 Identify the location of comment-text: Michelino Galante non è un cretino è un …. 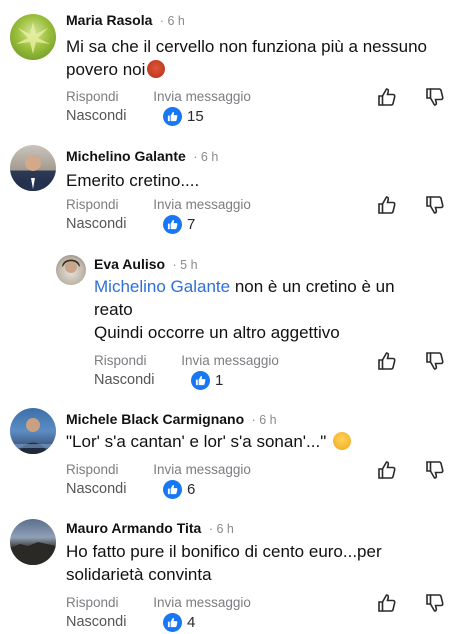
(244, 309).